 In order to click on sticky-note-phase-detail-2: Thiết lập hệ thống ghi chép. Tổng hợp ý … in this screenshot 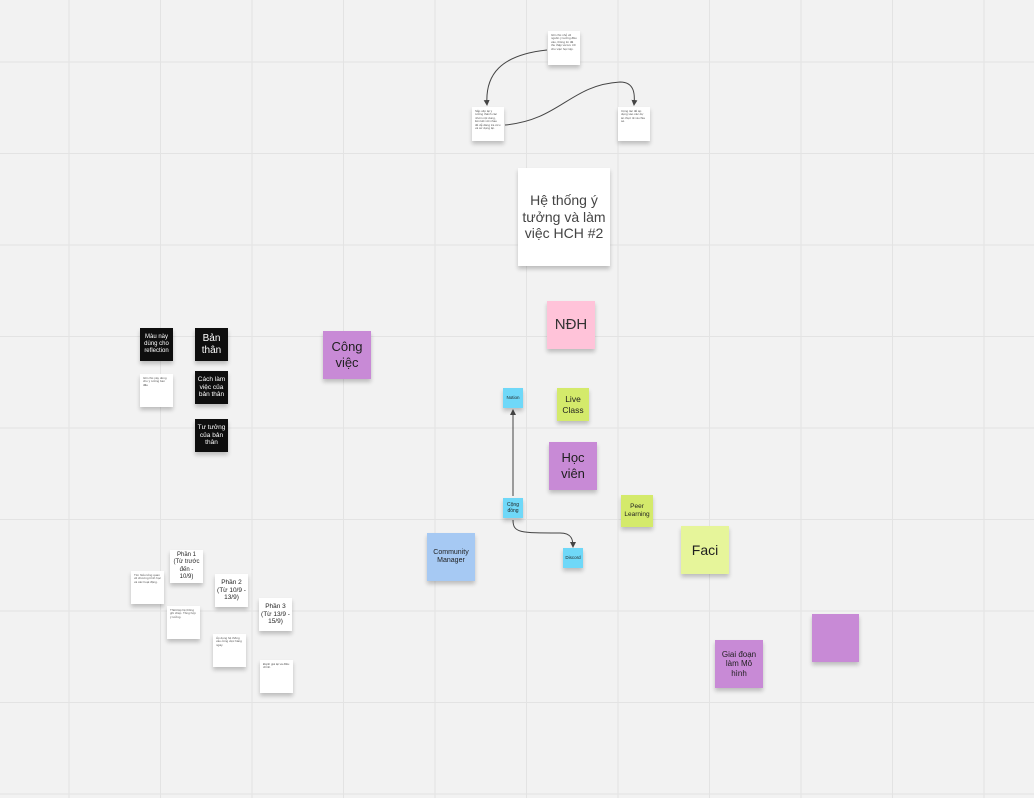, I will do `click(183, 622)`.